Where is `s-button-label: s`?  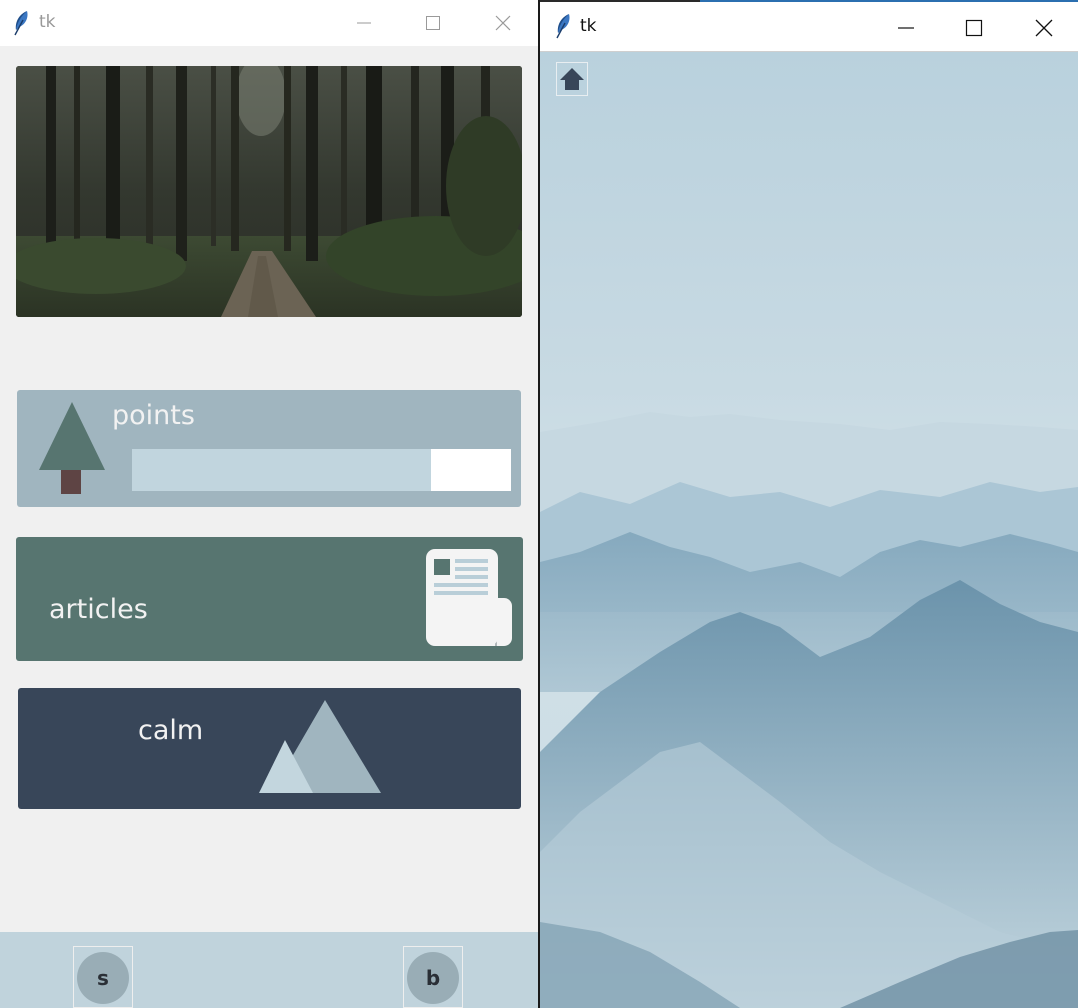
s-button-label: s is located at coordinates (103, 978).